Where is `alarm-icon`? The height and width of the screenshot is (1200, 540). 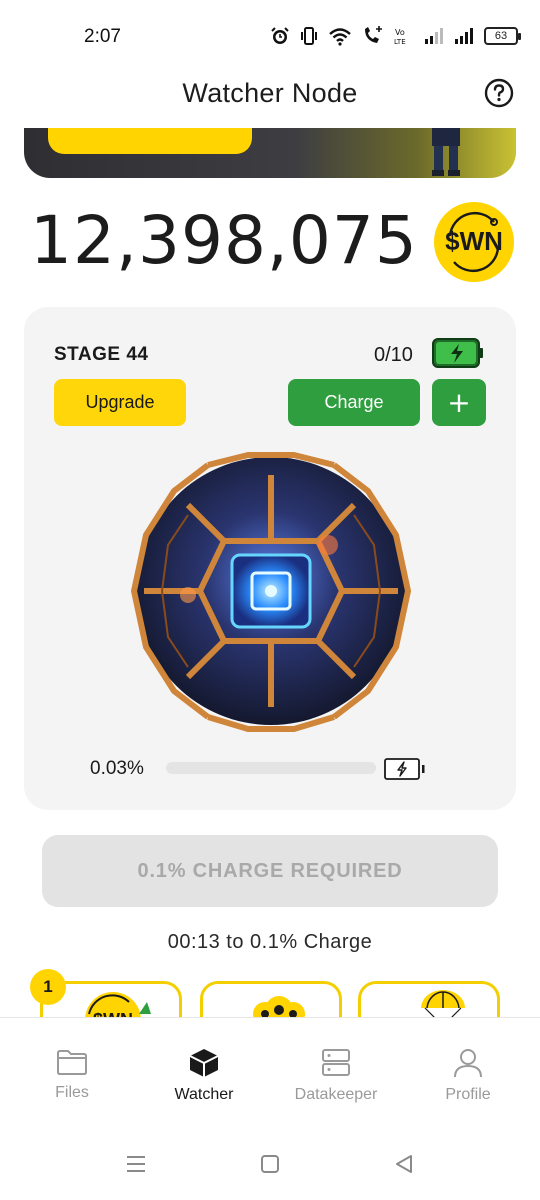
alarm-icon is located at coordinates (280, 35).